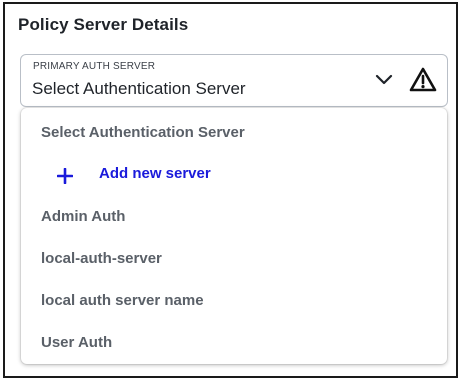 This screenshot has width=460, height=381. I want to click on add-new-server-button: Add new server, so click(149, 176).